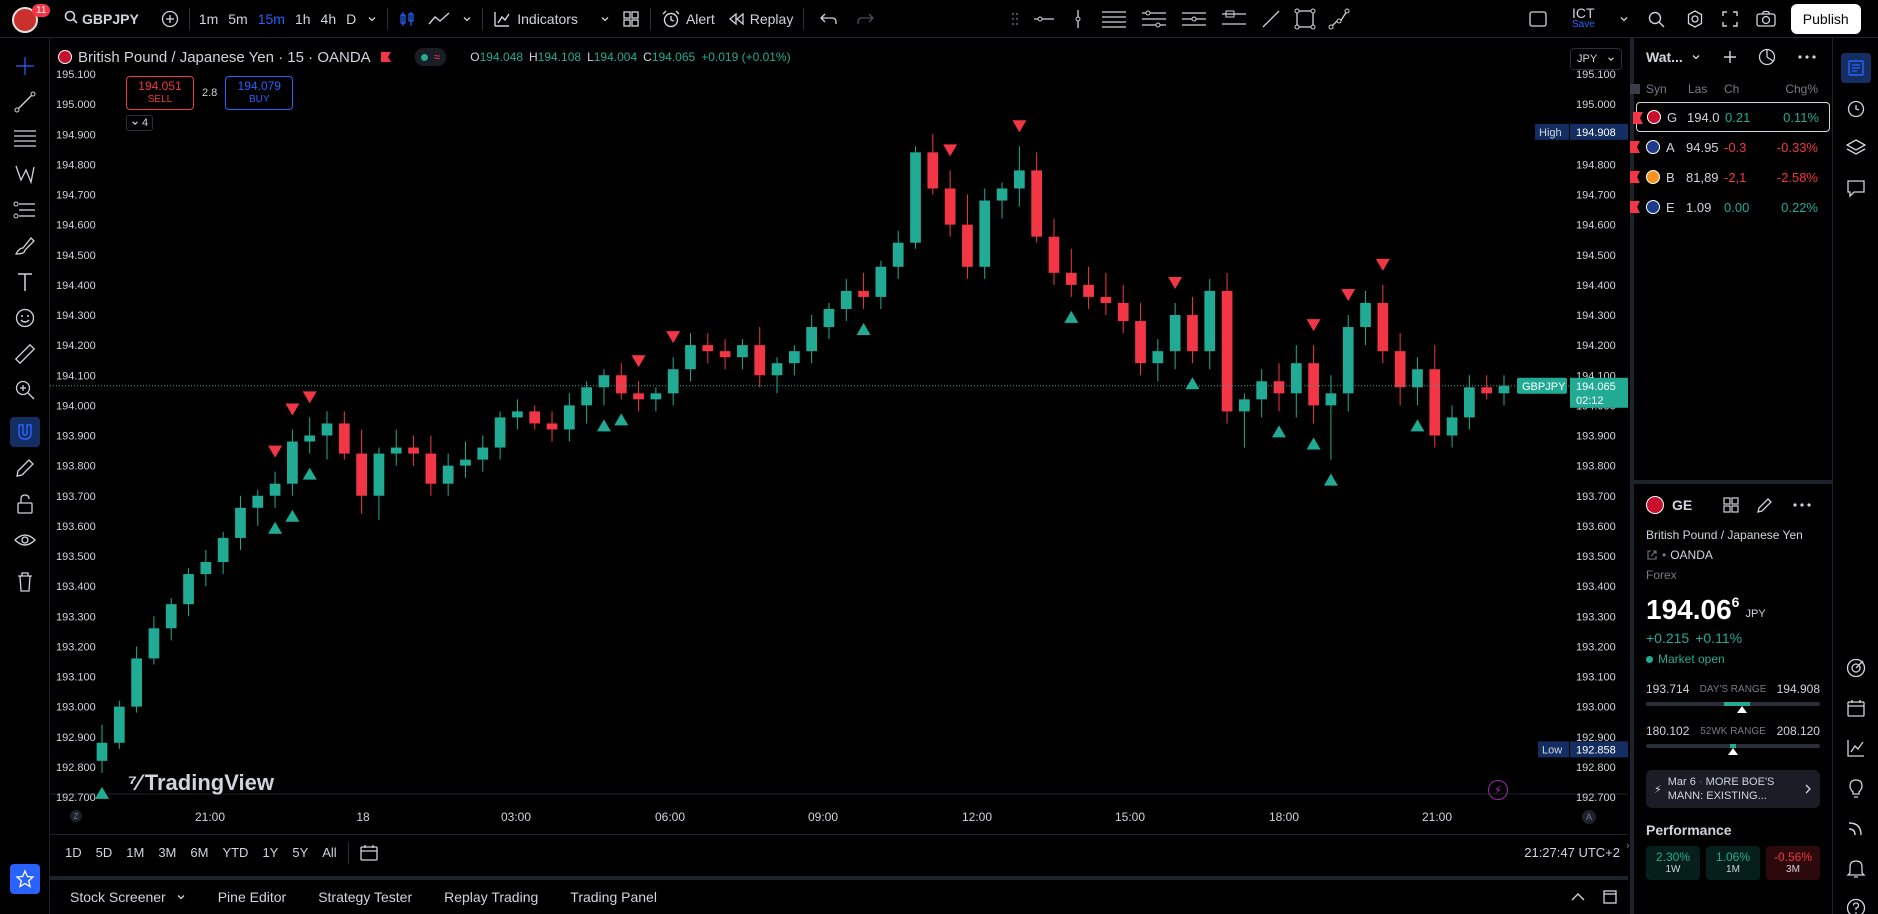  What do you see at coordinates (160, 93) in the screenshot?
I see `sell-button: 194.051 SELL` at bounding box center [160, 93].